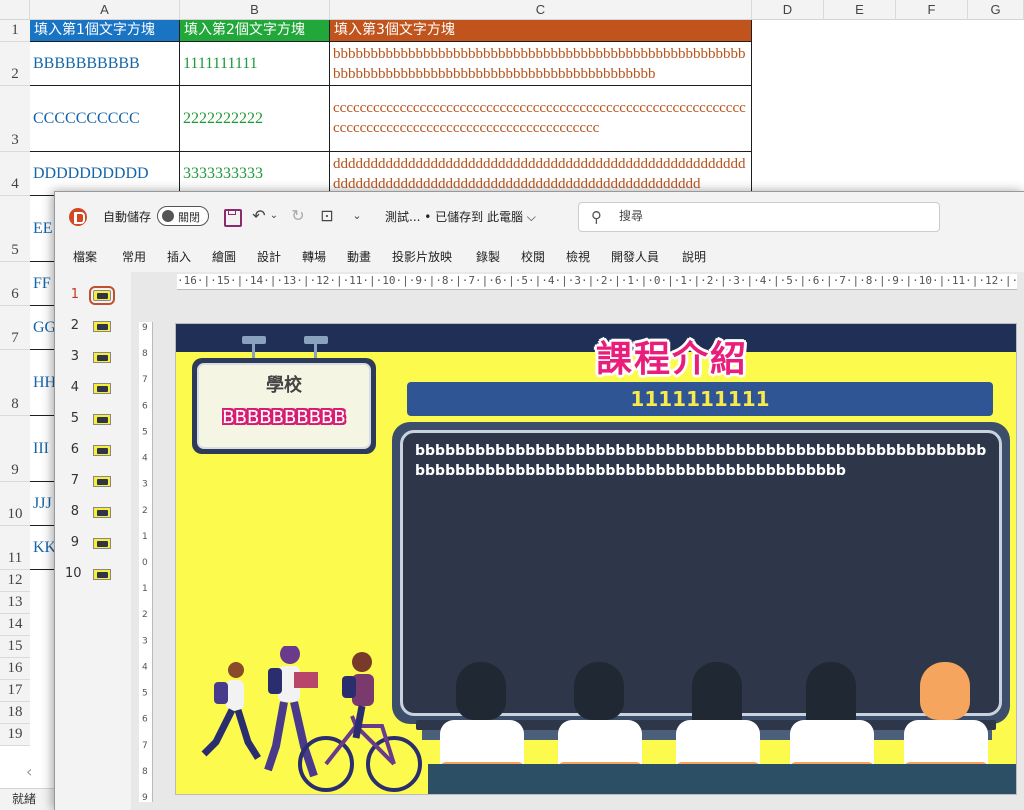  Describe the element at coordinates (15, 504) in the screenshot. I see `row-header: 10` at that location.